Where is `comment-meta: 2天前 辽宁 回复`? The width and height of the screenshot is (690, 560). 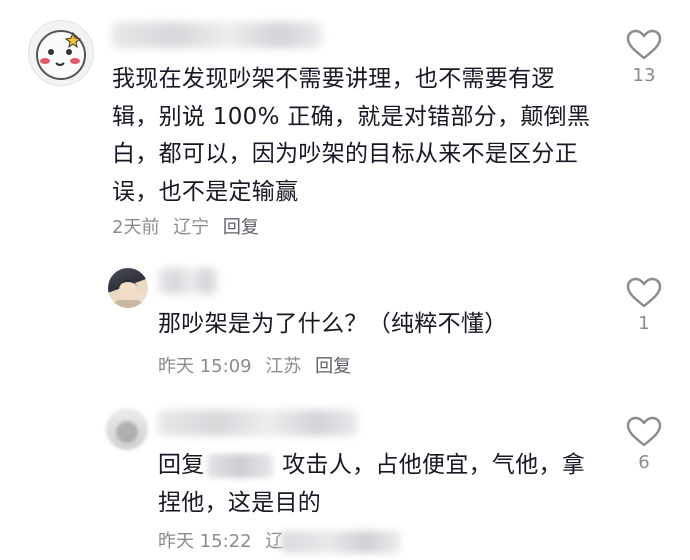
comment-meta: 2天前 辽宁 回复 is located at coordinates (189, 226).